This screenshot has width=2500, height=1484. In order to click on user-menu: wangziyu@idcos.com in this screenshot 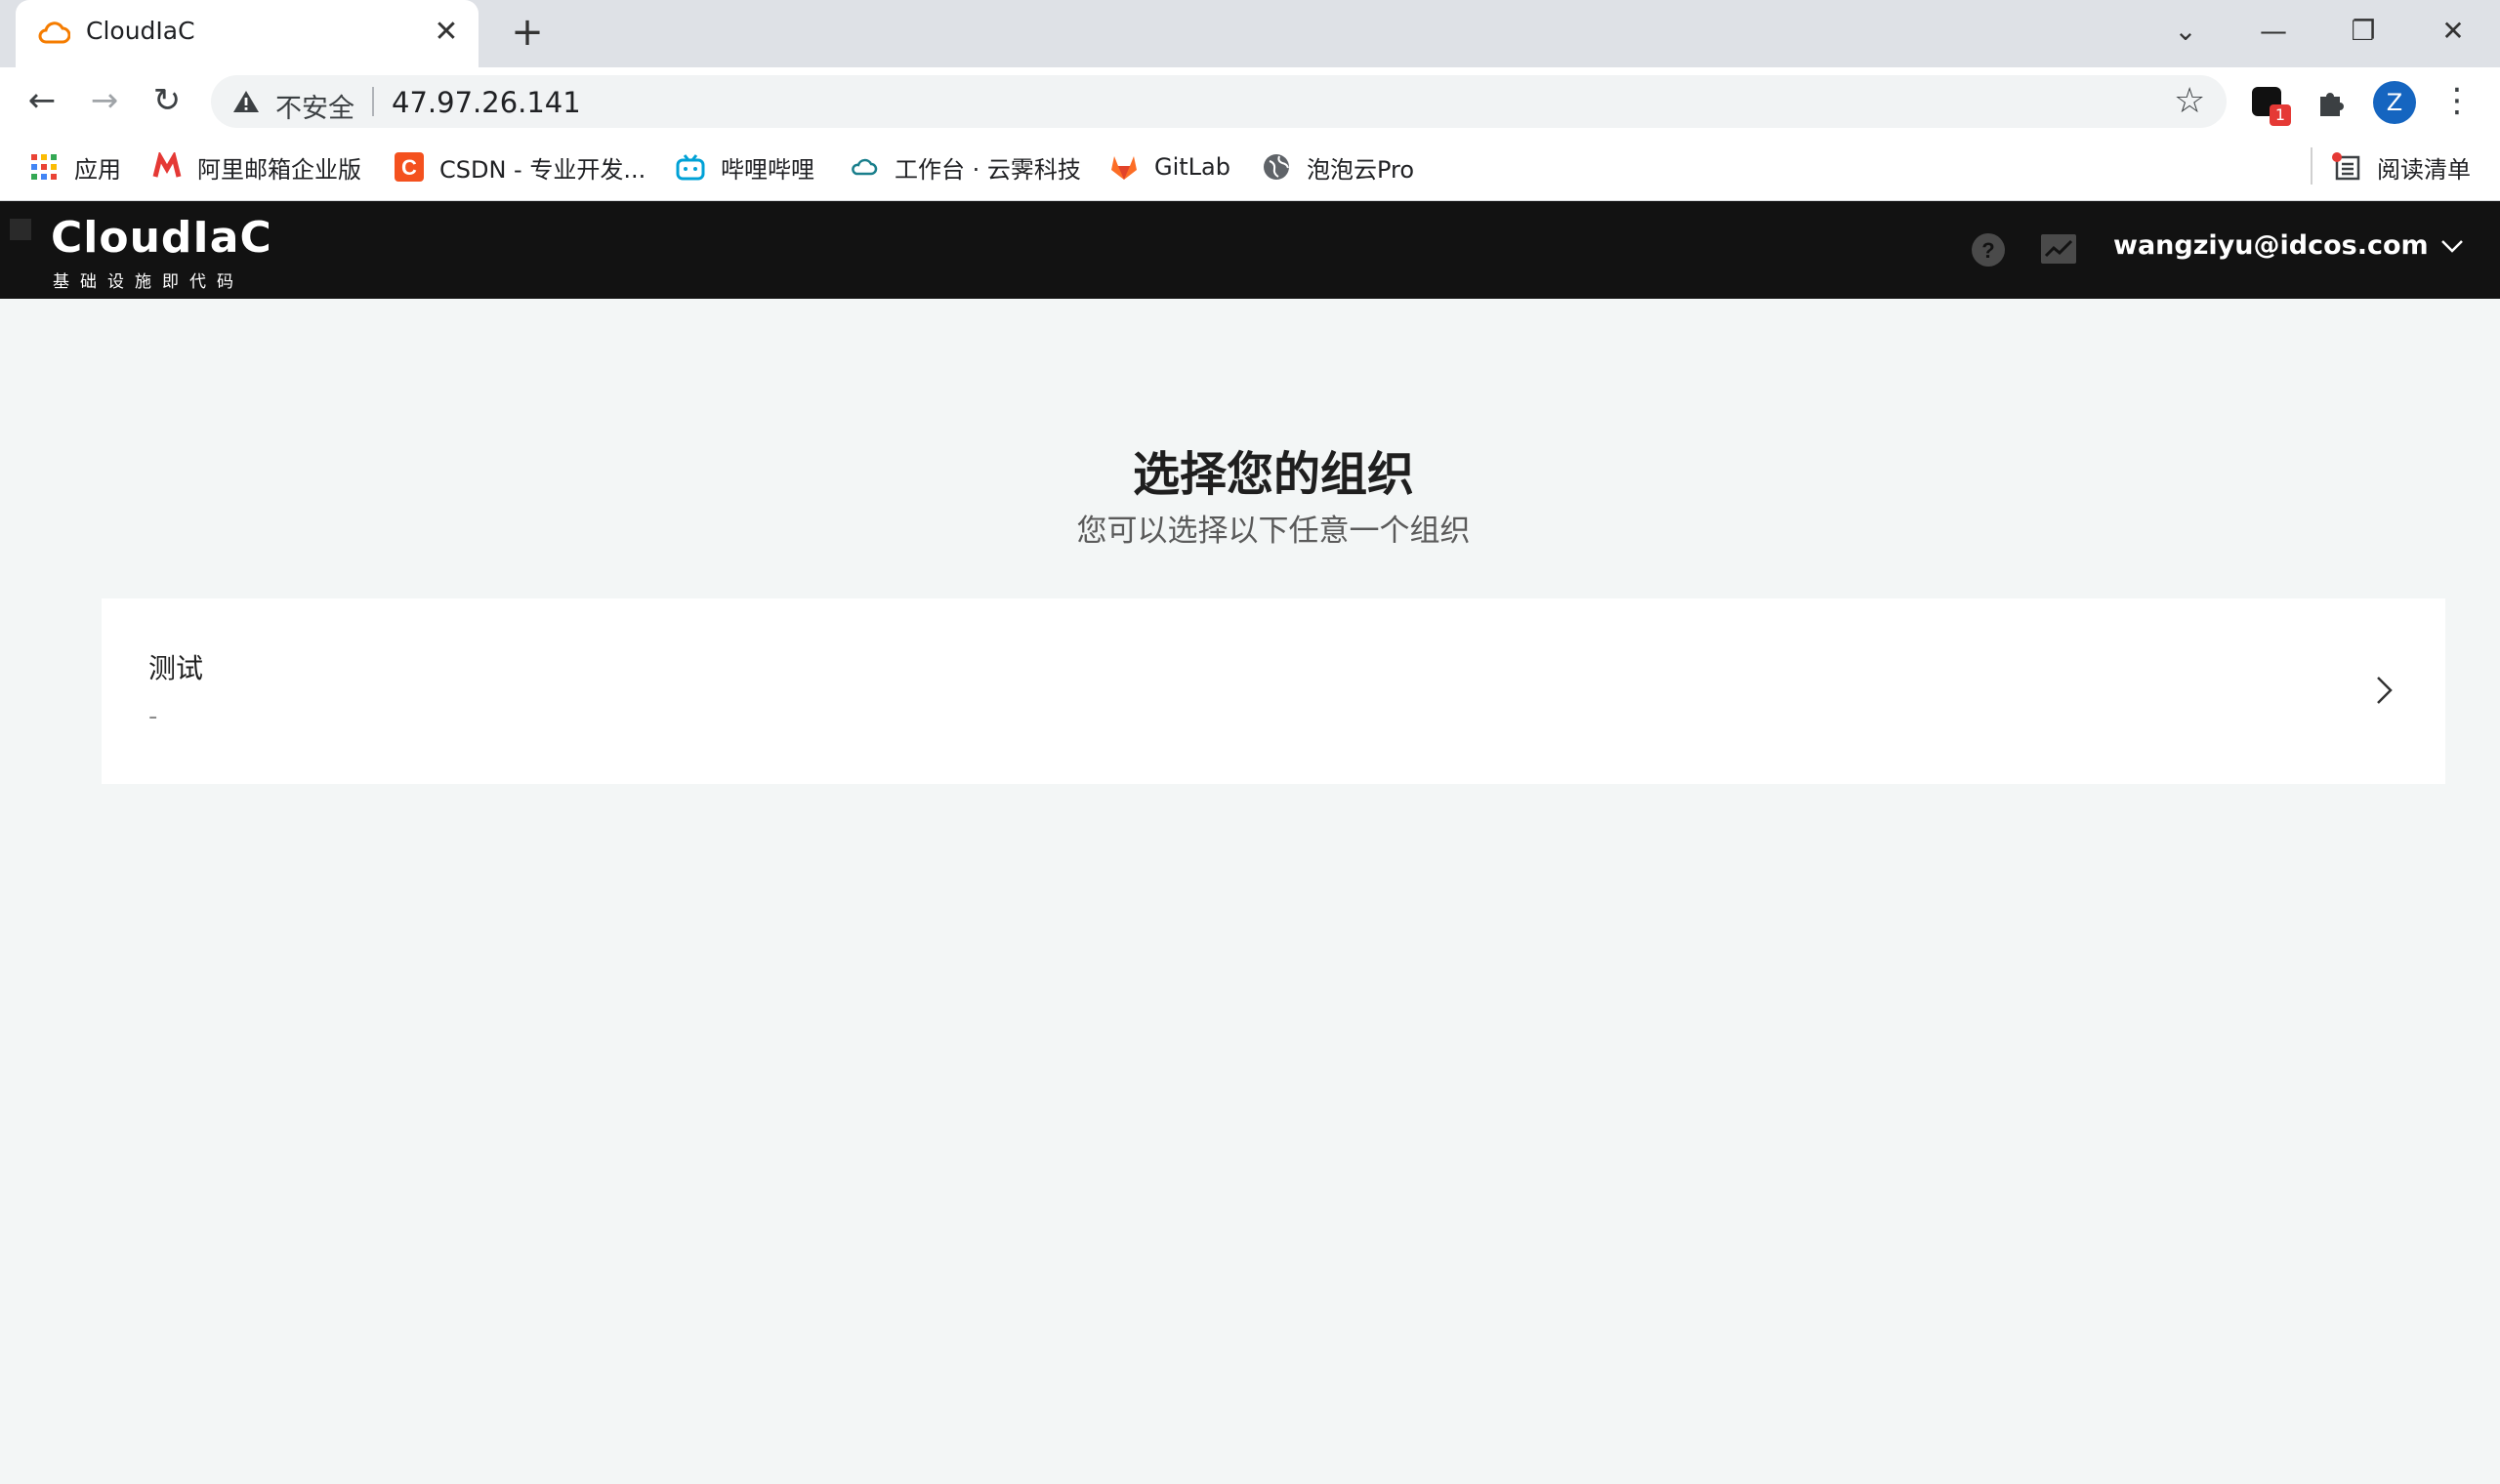, I will do `click(2288, 246)`.